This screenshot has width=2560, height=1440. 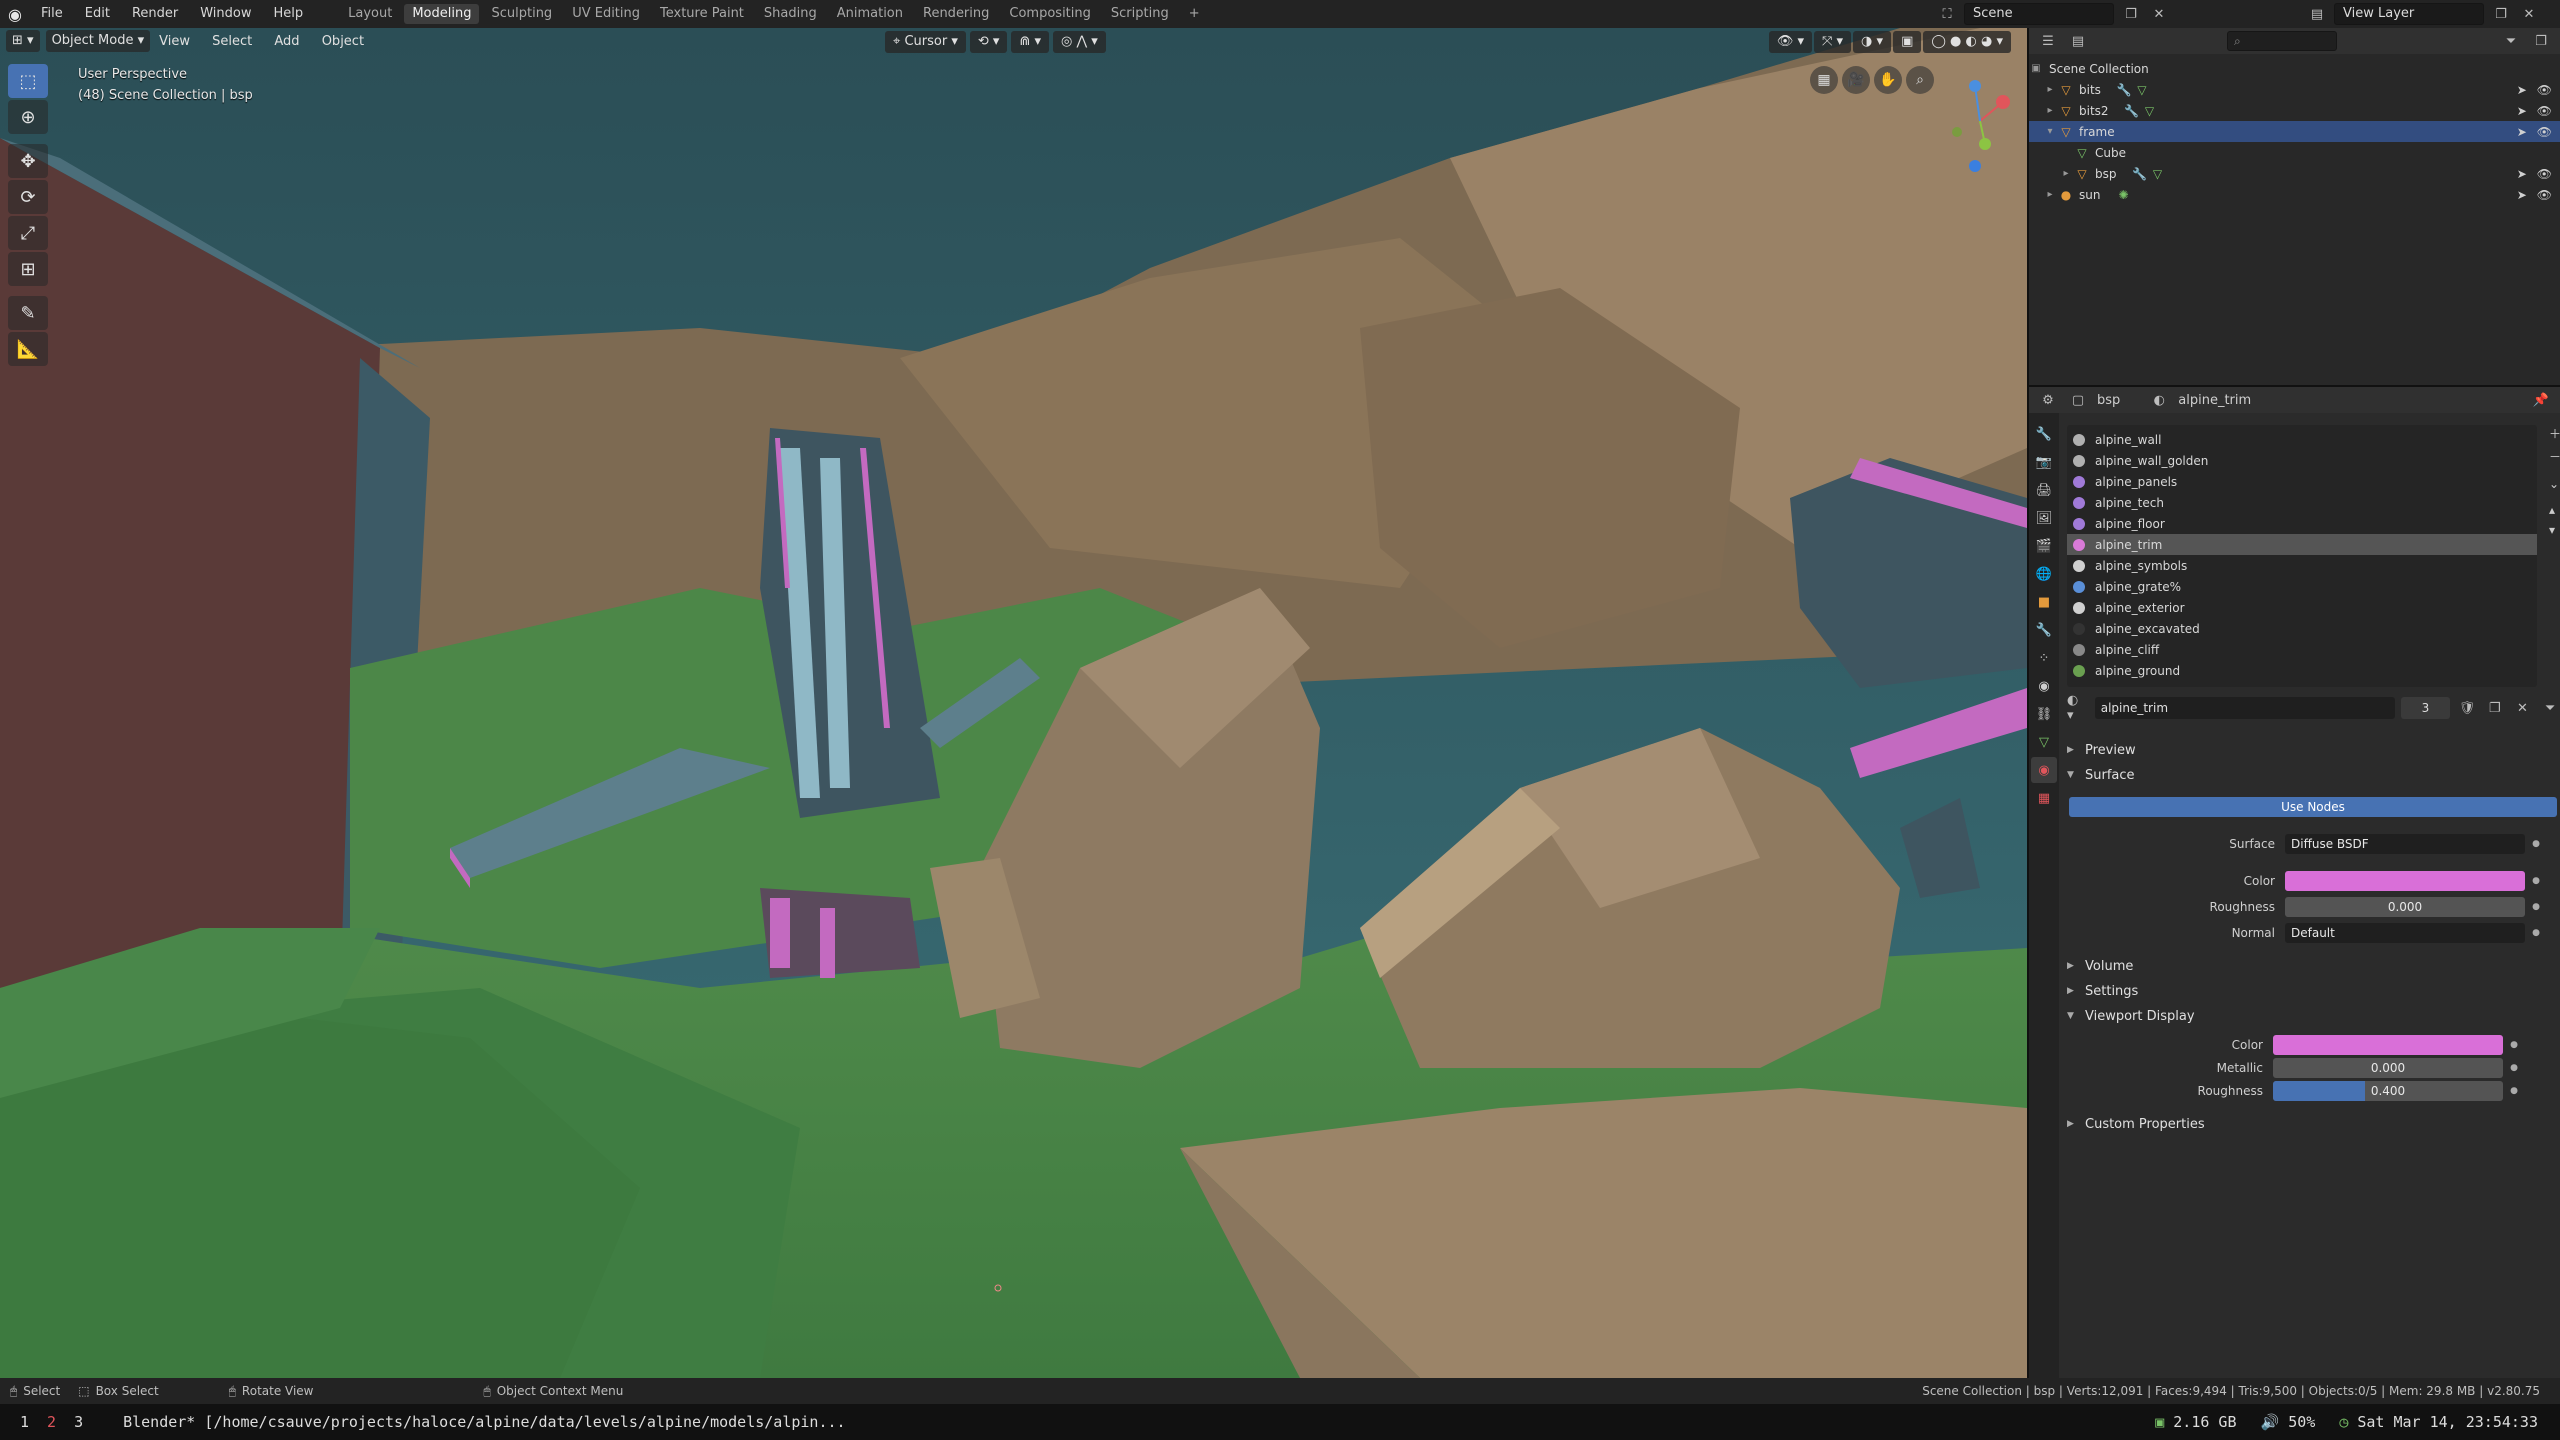 I want to click on metallic-slider: 0.000, so click(x=2388, y=1068).